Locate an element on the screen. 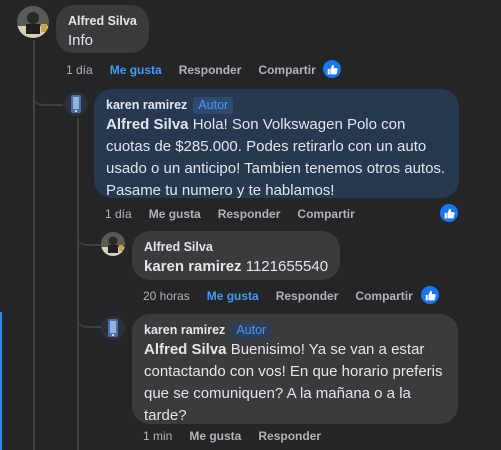 Image resolution: width=501 pixels, height=450 pixels. mention-link: karen ramirez is located at coordinates (193, 266).